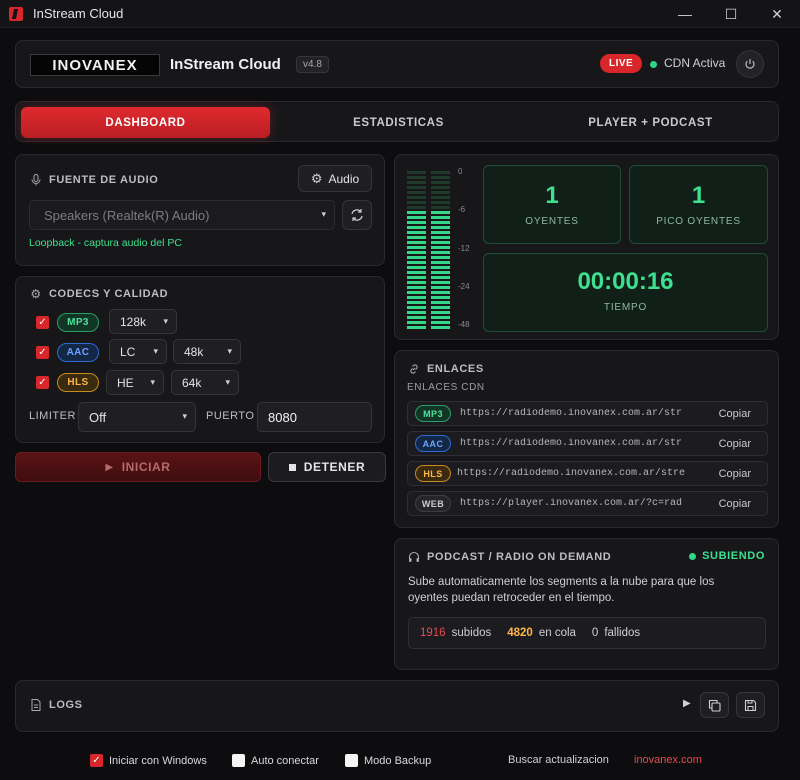  Describe the element at coordinates (509, 557) in the screenshot. I see `podcast-title: PODCAST / RADIO ON DEMAND` at that location.